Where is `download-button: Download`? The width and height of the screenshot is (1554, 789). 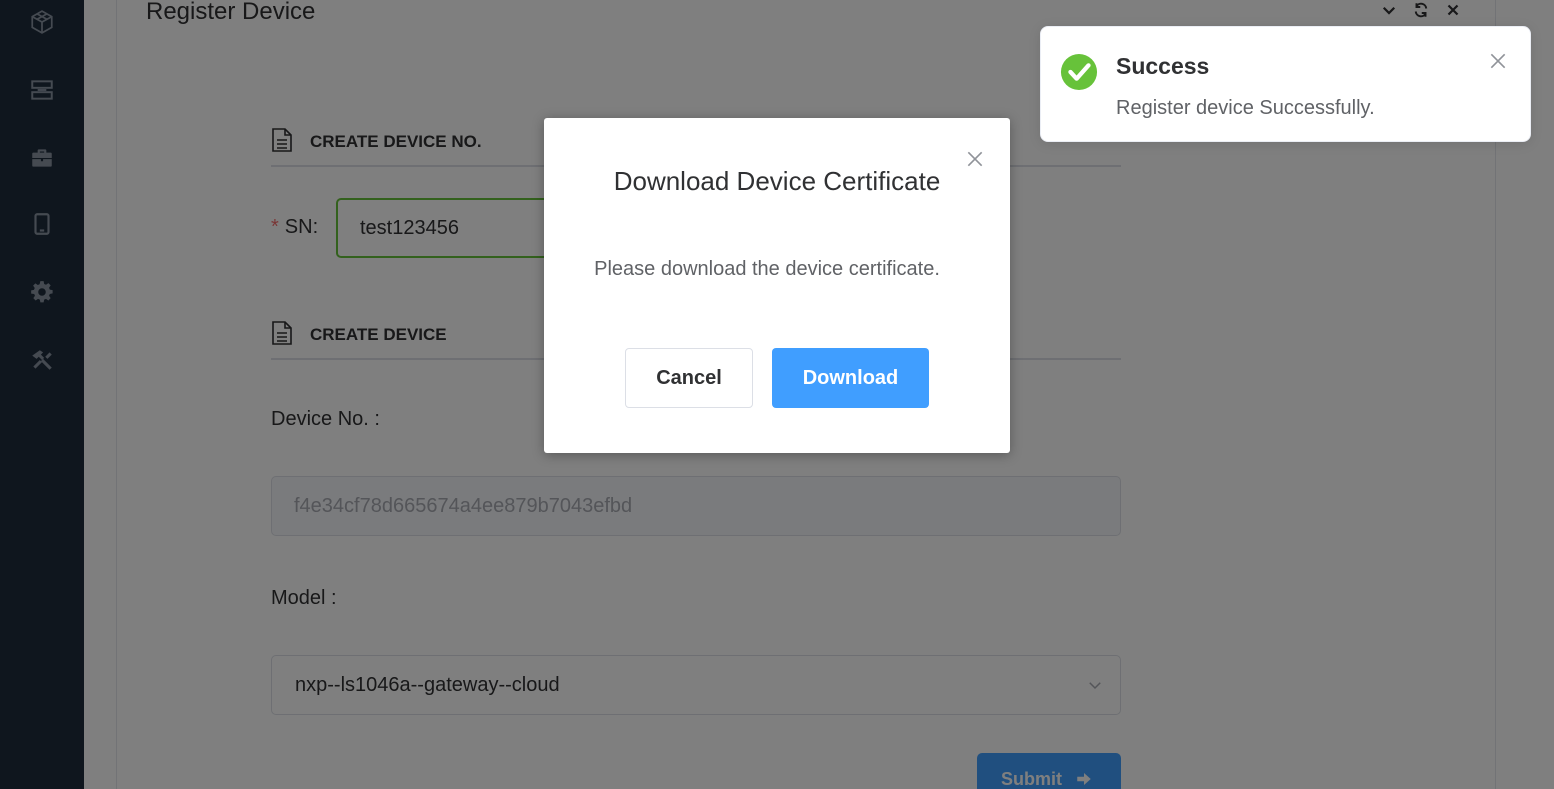 download-button: Download is located at coordinates (850, 378).